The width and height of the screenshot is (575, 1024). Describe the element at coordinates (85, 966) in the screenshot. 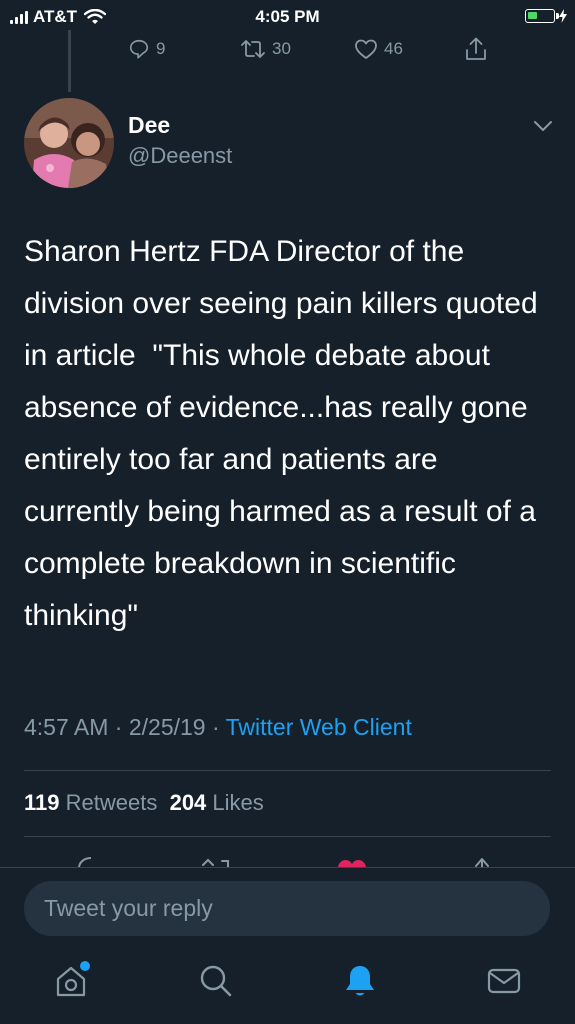

I see `new-content-dot` at that location.